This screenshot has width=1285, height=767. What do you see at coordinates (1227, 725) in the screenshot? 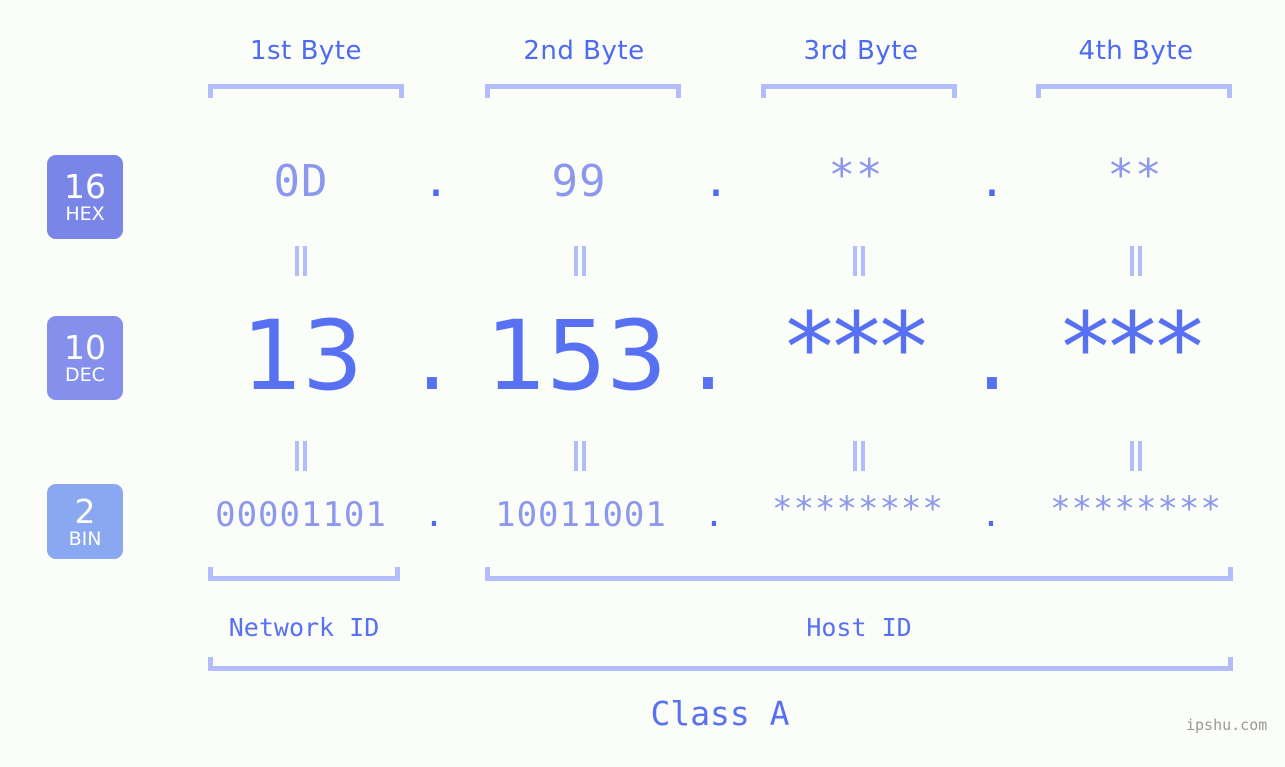
I see `site-watermark: ipshu.com` at bounding box center [1227, 725].